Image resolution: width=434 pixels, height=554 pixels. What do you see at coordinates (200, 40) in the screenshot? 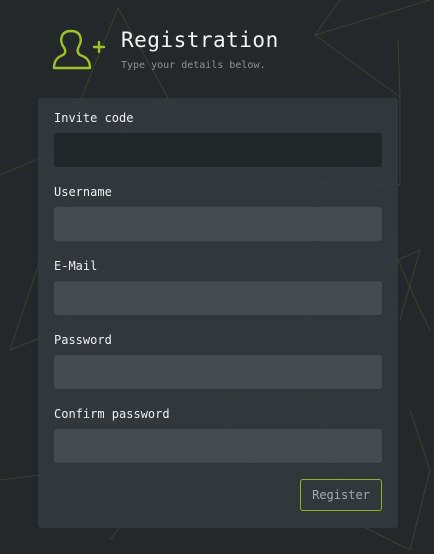
I see `page-title: Registration` at bounding box center [200, 40].